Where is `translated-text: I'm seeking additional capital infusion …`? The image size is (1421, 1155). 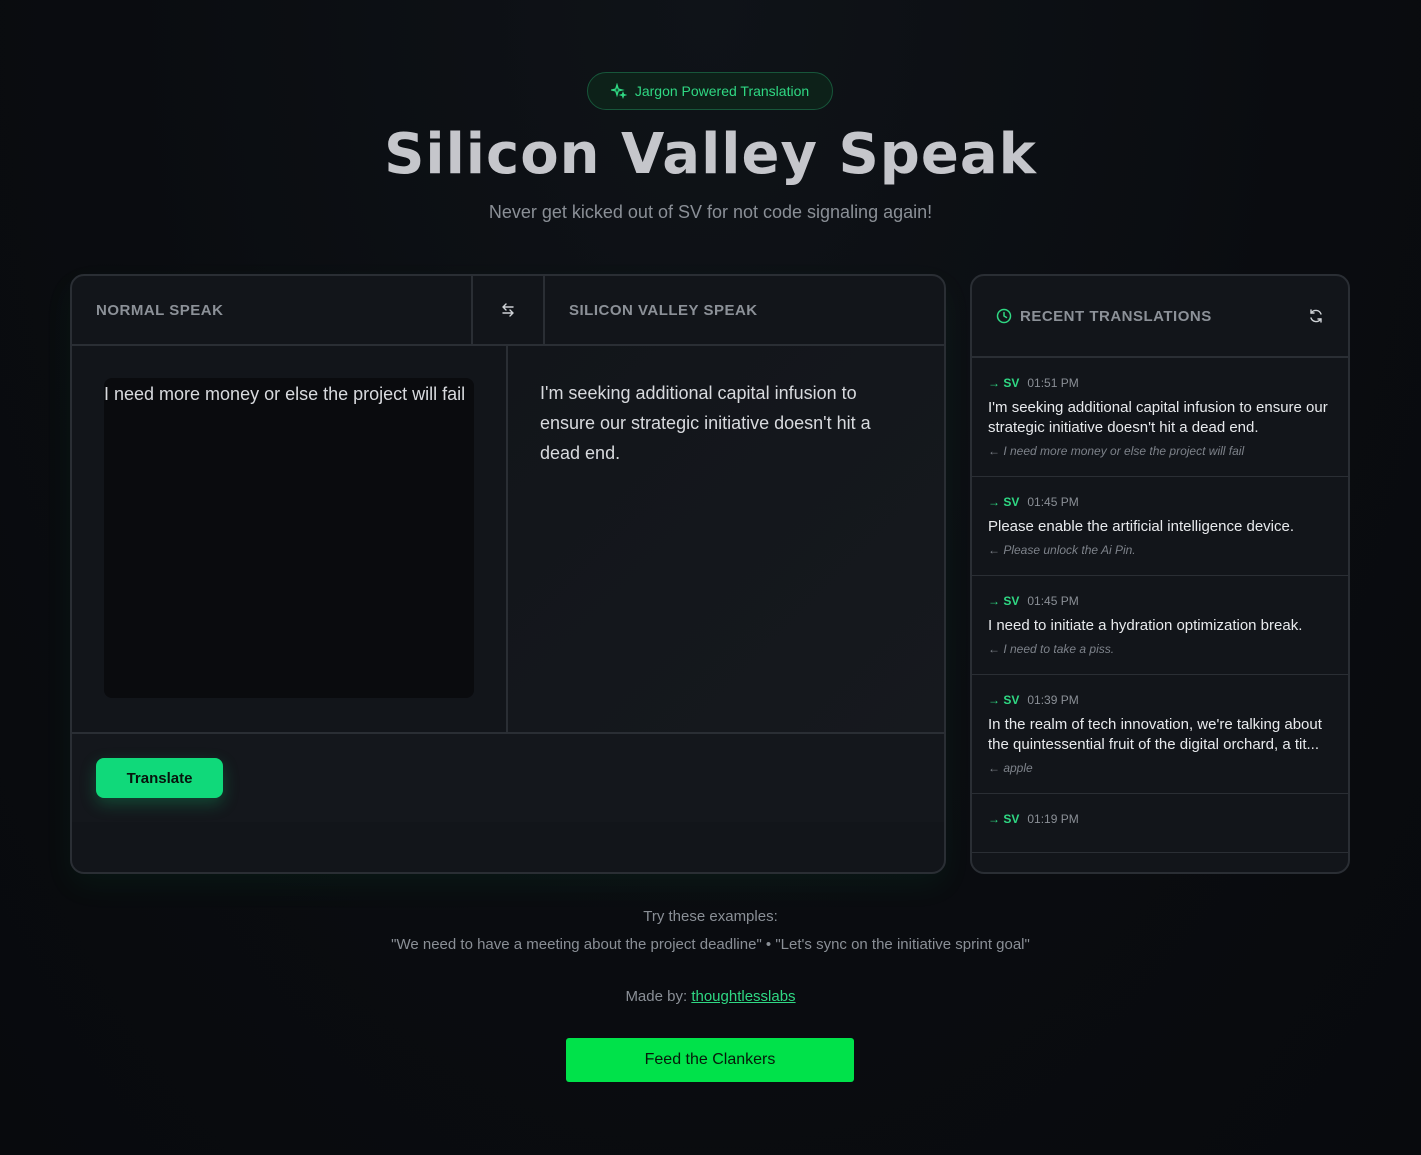 translated-text: I'm seeking additional capital infusion … is located at coordinates (1158, 417).